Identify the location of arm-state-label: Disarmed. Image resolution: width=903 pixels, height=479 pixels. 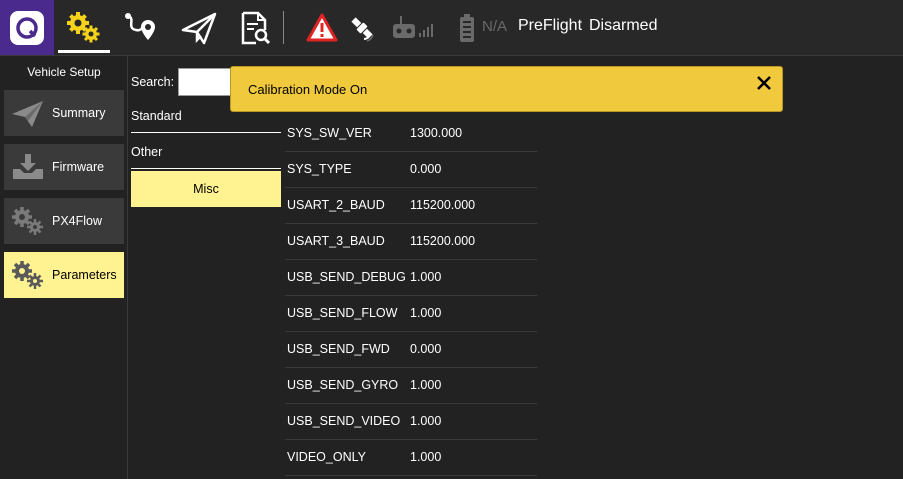
(623, 26).